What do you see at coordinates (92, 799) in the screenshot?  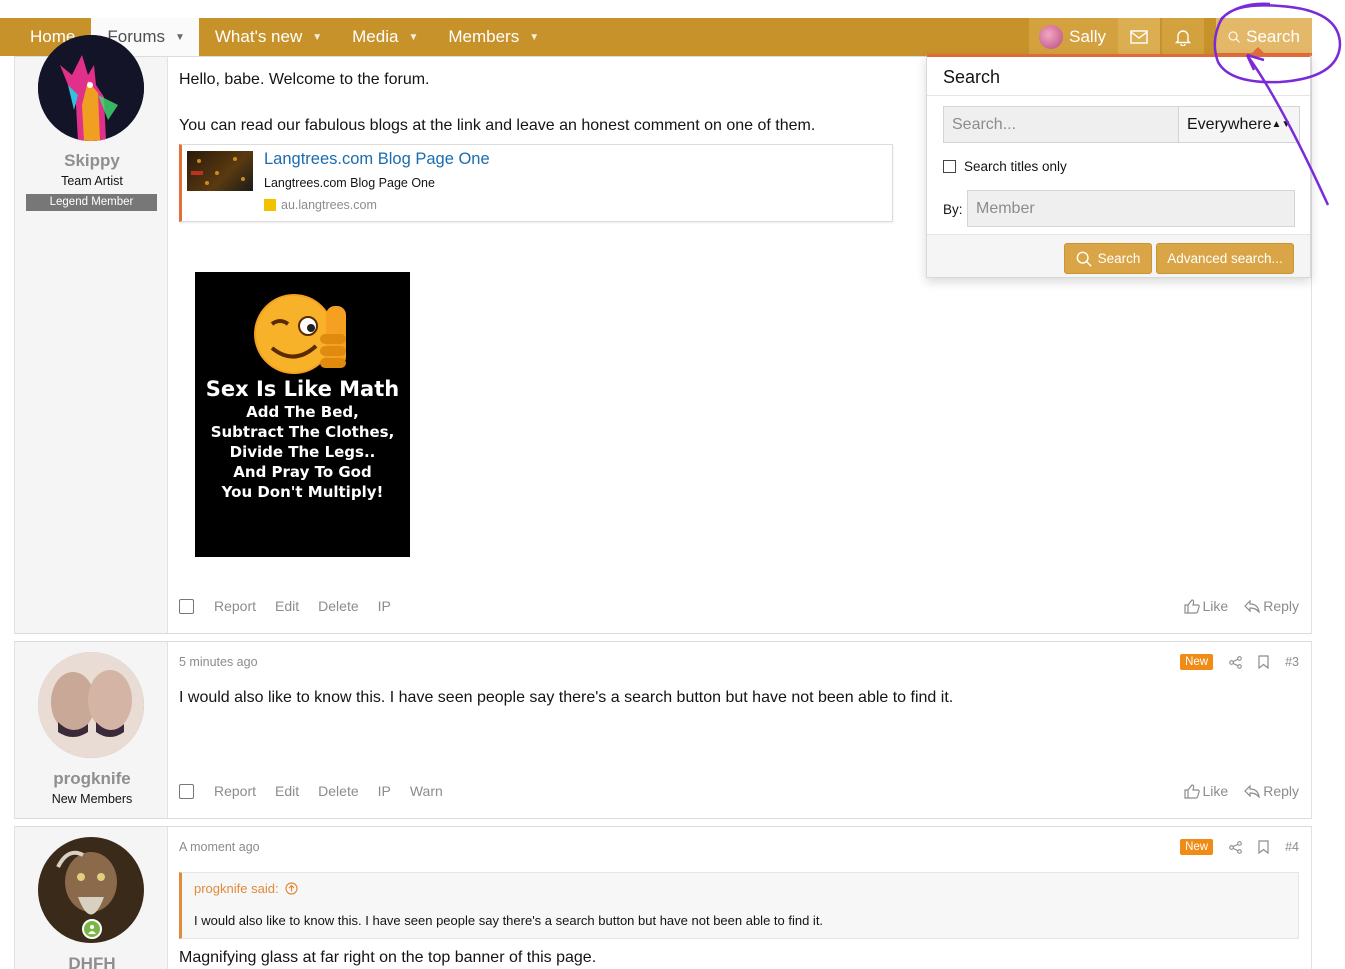 I see `user-title: New Members` at bounding box center [92, 799].